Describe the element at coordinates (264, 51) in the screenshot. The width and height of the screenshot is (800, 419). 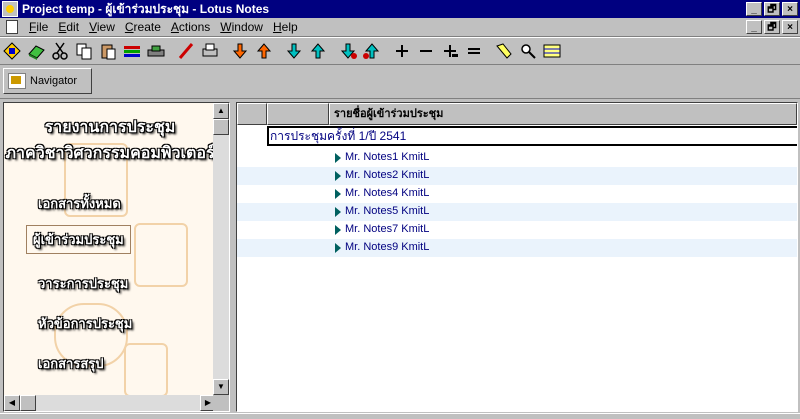
I see `move-up-icon` at that location.